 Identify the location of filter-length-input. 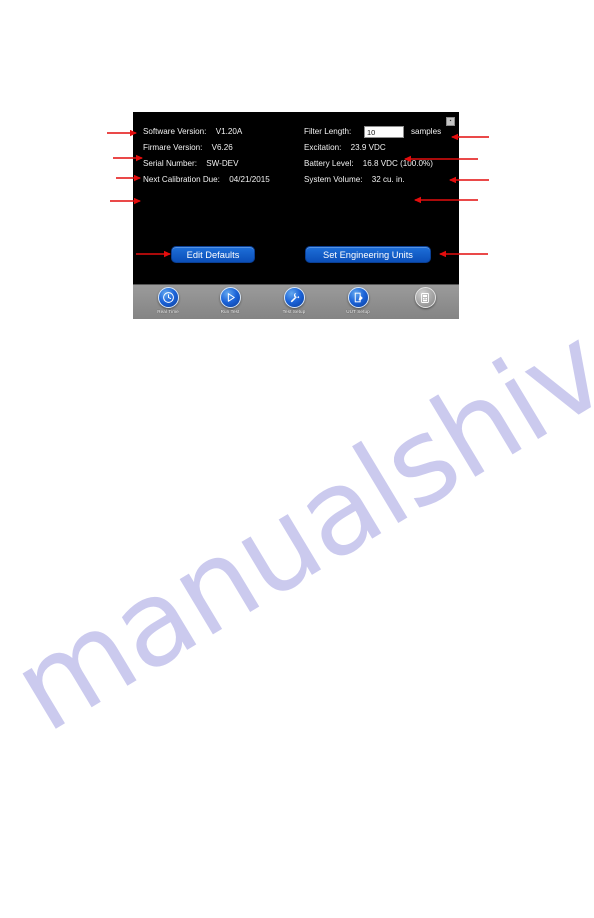
(384, 132).